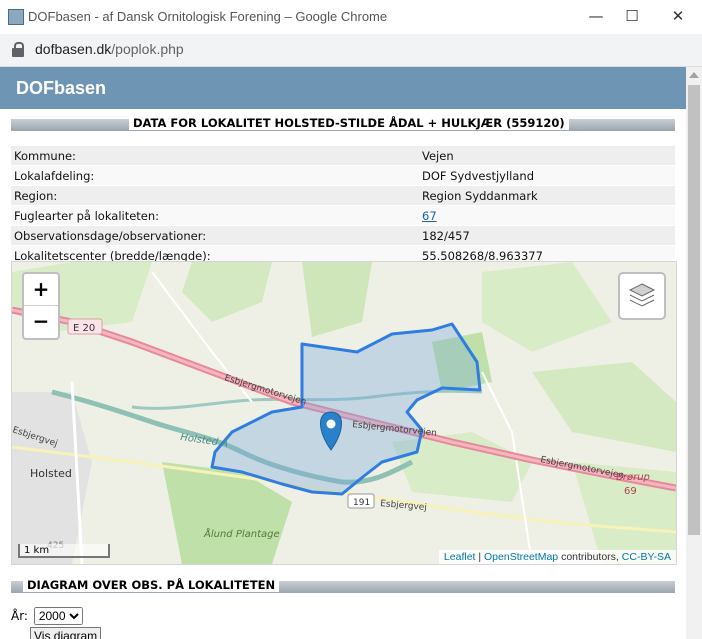 The image size is (702, 639). Describe the element at coordinates (694, 310) in the screenshot. I see `scrollbar-thumb` at that location.